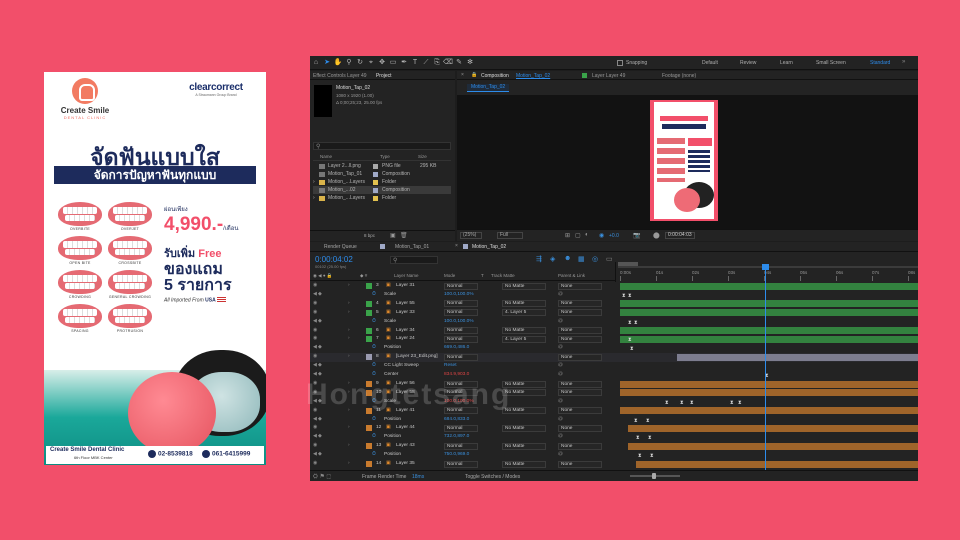  What do you see at coordinates (334, 259) in the screenshot?
I see `current-time: 0:00:04:02` at bounding box center [334, 259].